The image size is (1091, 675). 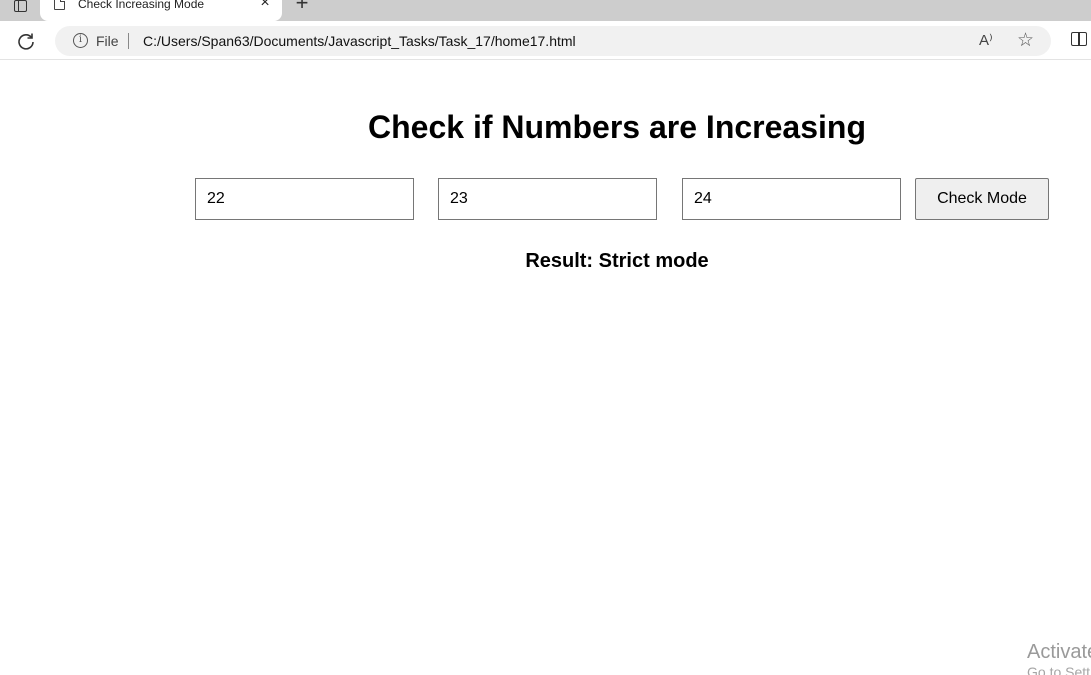 What do you see at coordinates (1059, 652) in the screenshot?
I see `activation-watermark: Activate` at bounding box center [1059, 652].